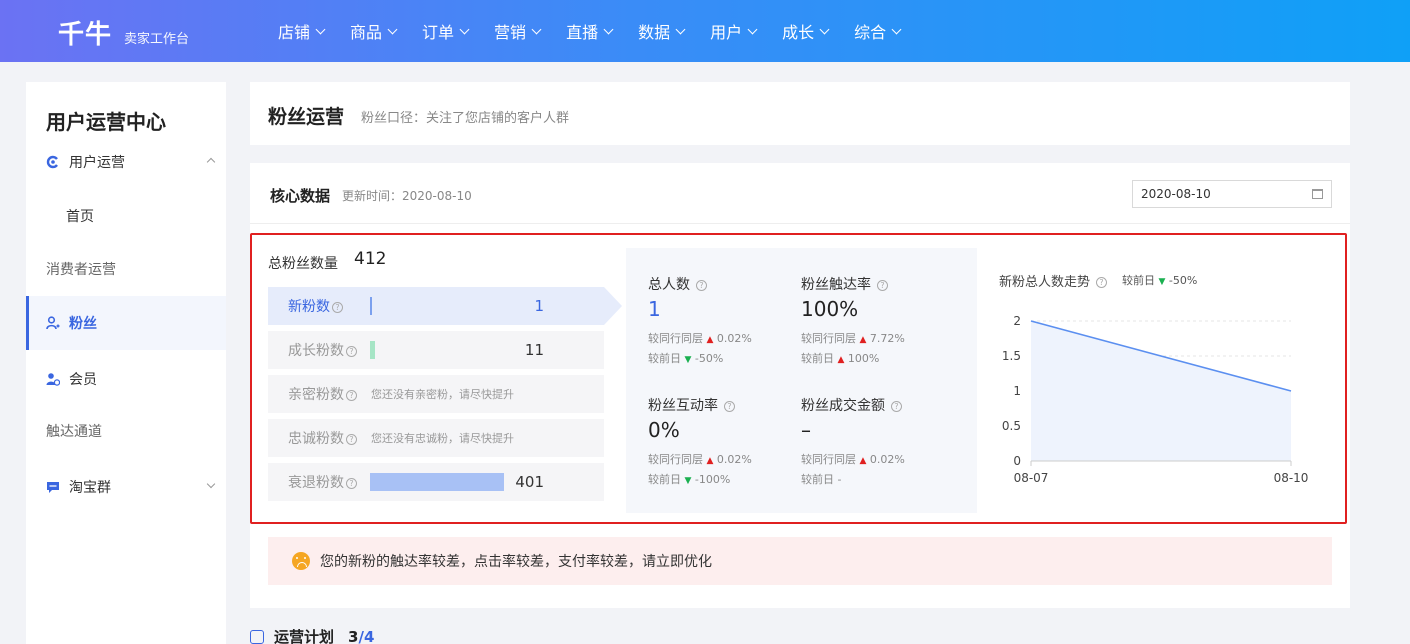 Image resolution: width=1410 pixels, height=644 pixels. What do you see at coordinates (157, 39) in the screenshot?
I see `brand-subtitle: 卖家工作台` at bounding box center [157, 39].